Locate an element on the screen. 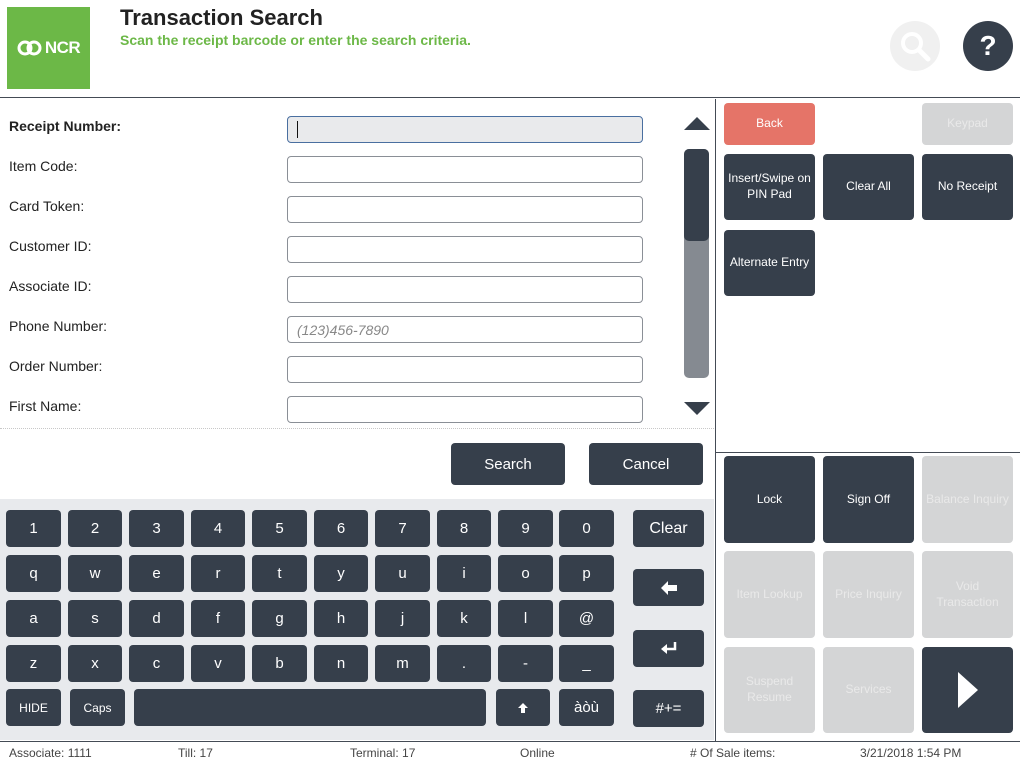  help-button: ? is located at coordinates (988, 46).